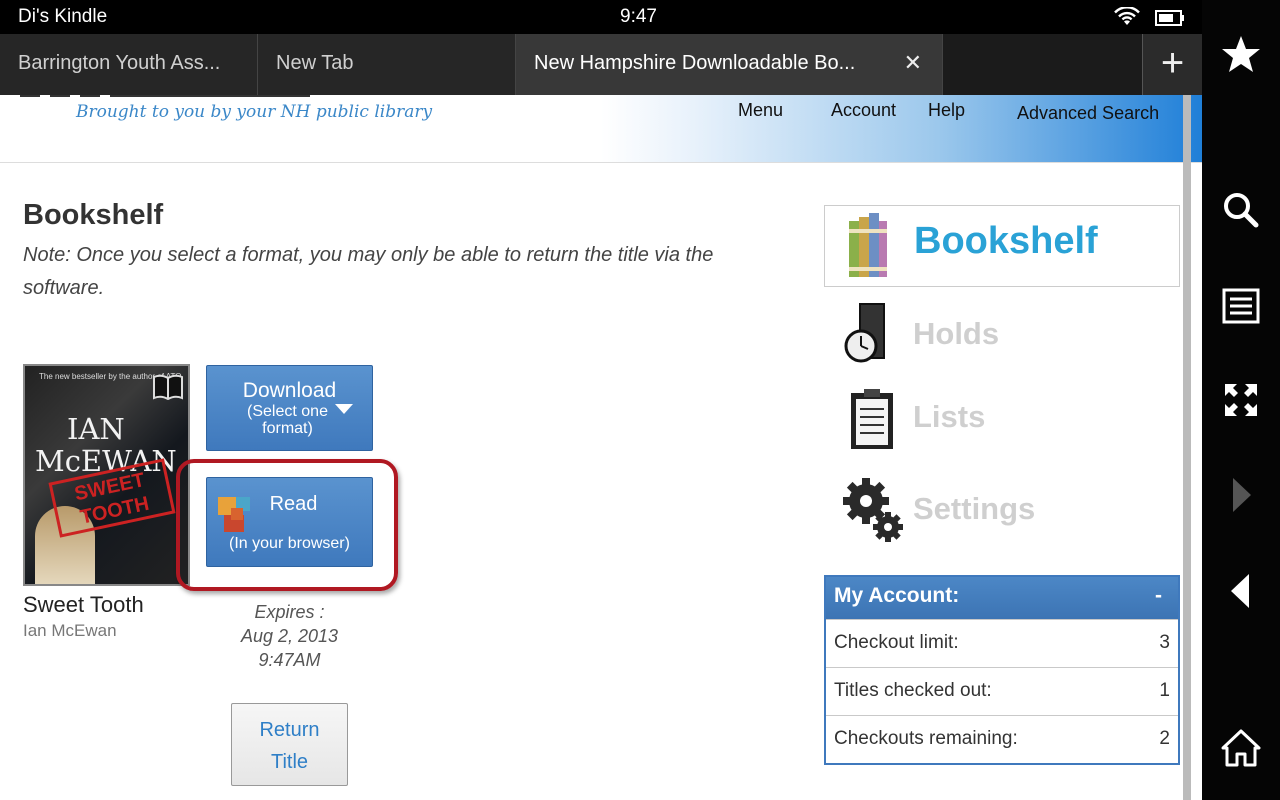 The height and width of the screenshot is (800, 1280). I want to click on back-icon, so click(1241, 593).